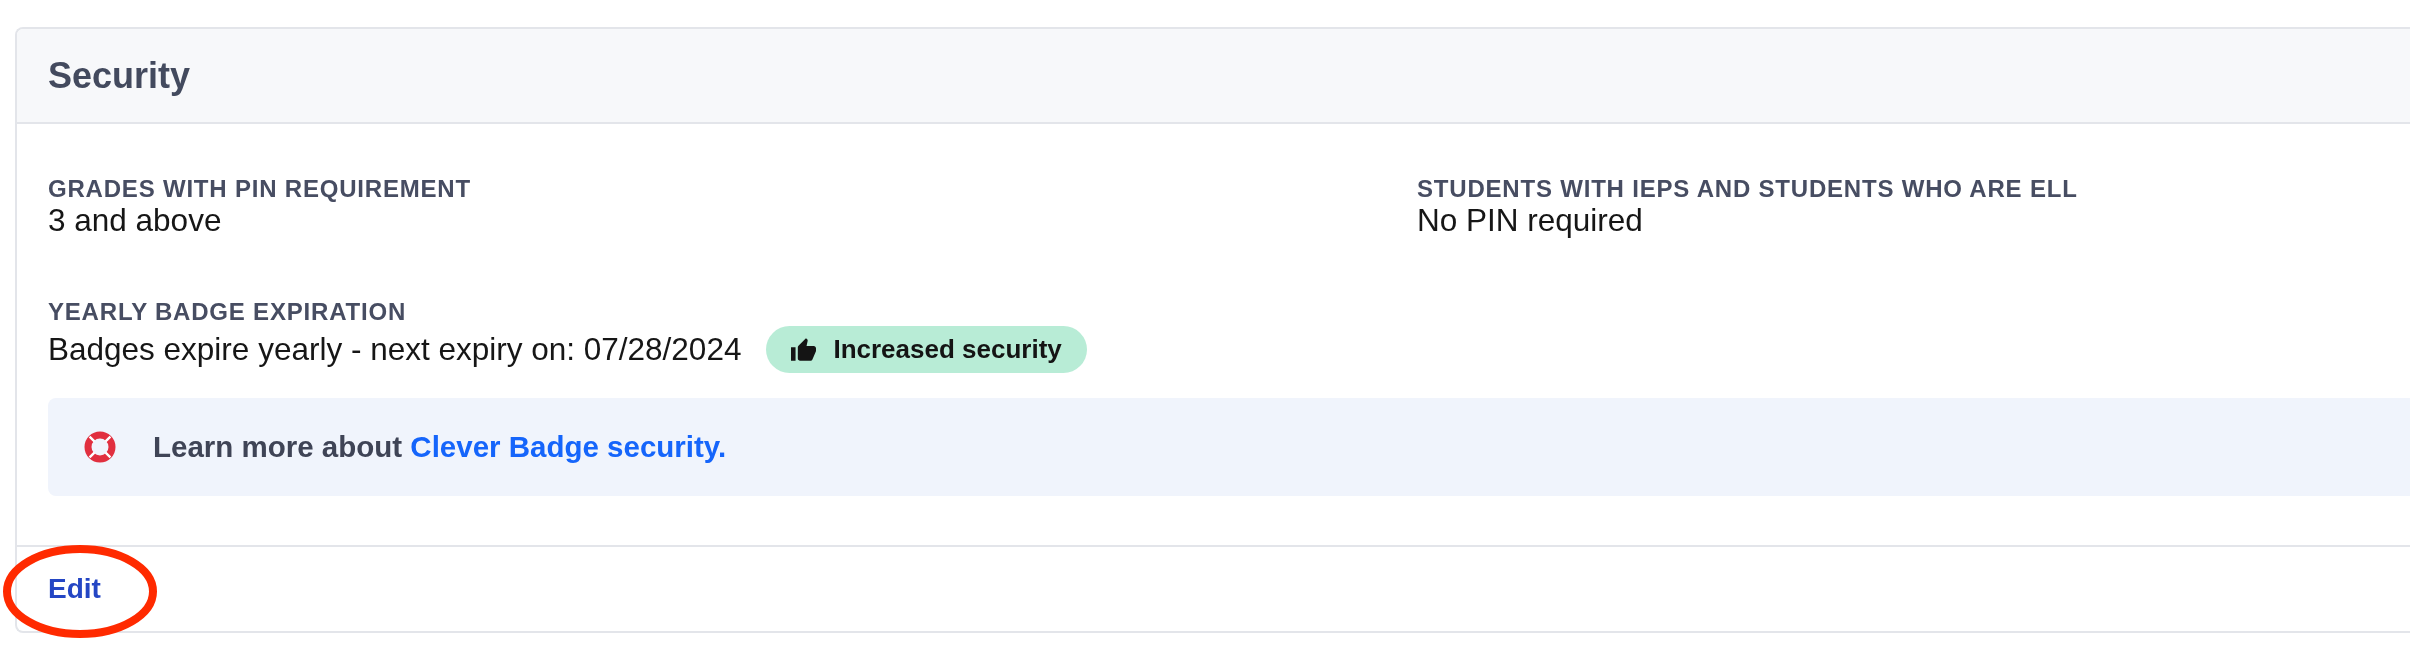 This screenshot has width=2410, height=660. I want to click on field-value: No PIN required, so click(1530, 220).